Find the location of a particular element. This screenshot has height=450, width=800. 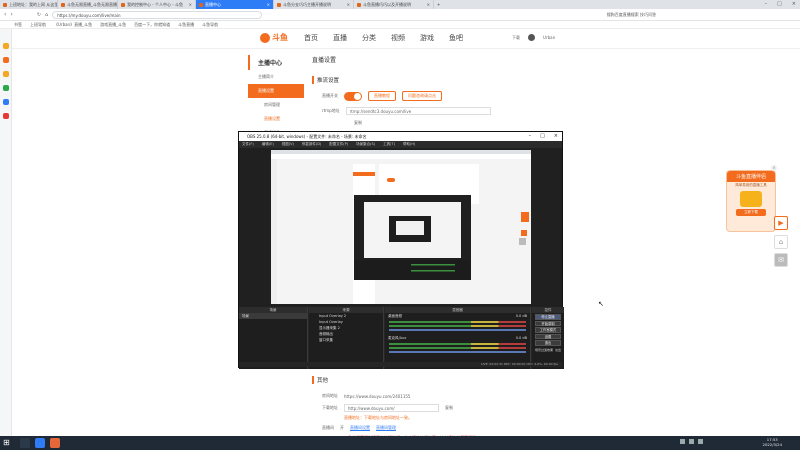

browser-tab-active: 直播中心 × is located at coordinates (235, 4).